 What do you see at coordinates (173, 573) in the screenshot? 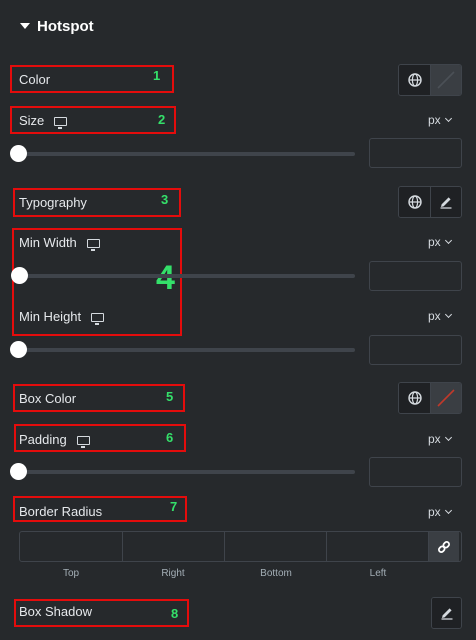
I see `border-radius-right-label: Right` at bounding box center [173, 573].